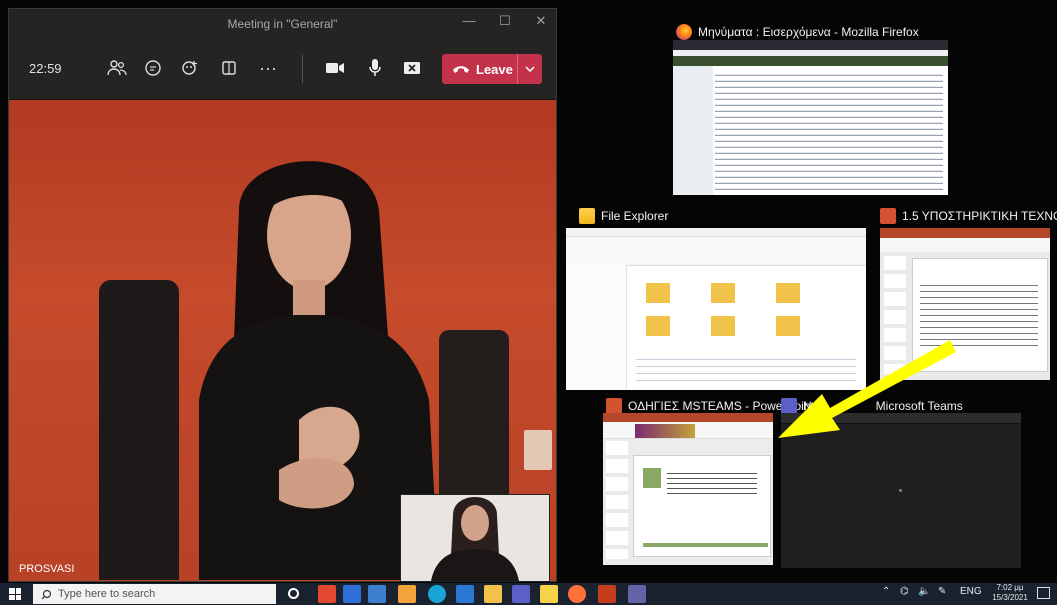  What do you see at coordinates (45, 68) in the screenshot?
I see `meeting-timer: 22:59` at bounding box center [45, 68].